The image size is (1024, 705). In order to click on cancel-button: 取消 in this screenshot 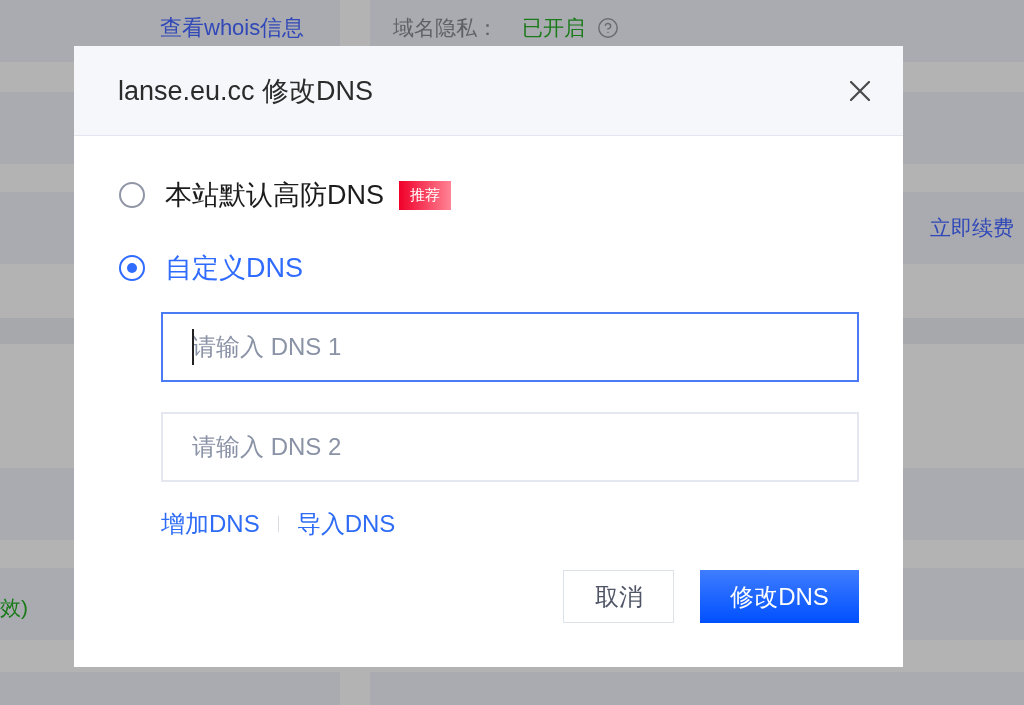, I will do `click(618, 596)`.